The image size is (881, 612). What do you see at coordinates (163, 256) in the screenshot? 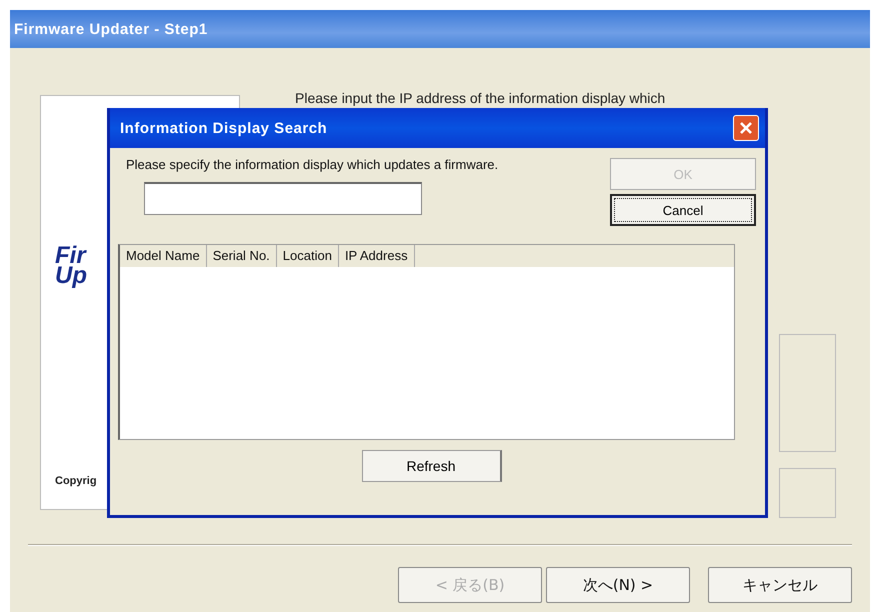
I see `column-header: Model Name` at bounding box center [163, 256].